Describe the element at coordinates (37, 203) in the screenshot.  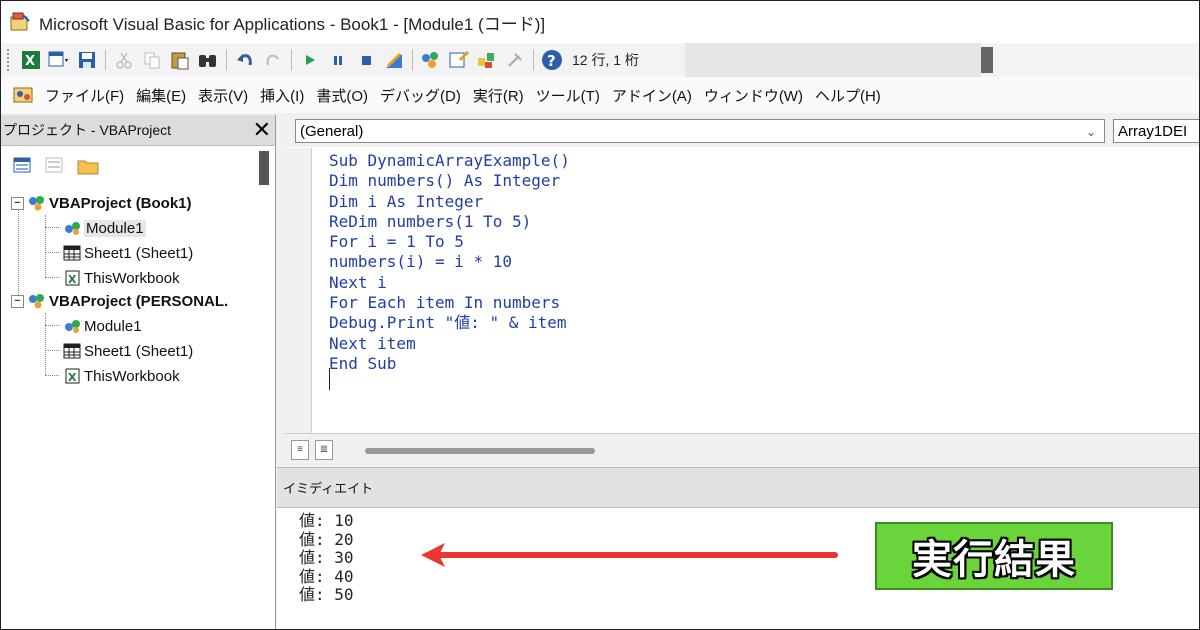
I see `vbaproject-icon` at that location.